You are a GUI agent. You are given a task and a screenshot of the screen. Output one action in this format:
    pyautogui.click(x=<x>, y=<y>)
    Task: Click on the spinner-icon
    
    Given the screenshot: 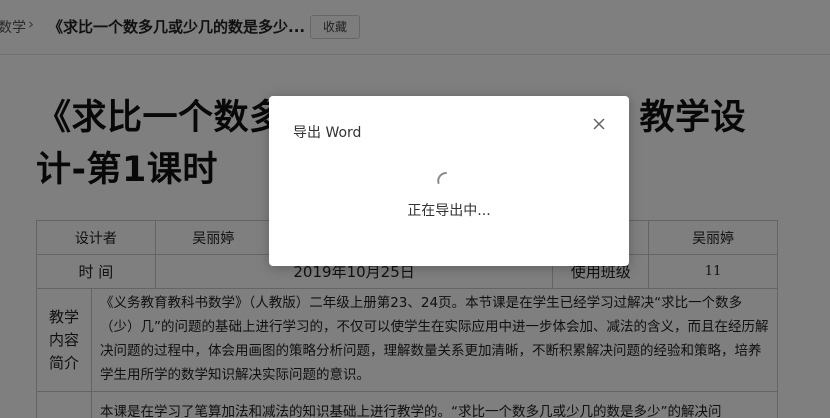 What is the action you would take?
    pyautogui.click(x=442, y=178)
    